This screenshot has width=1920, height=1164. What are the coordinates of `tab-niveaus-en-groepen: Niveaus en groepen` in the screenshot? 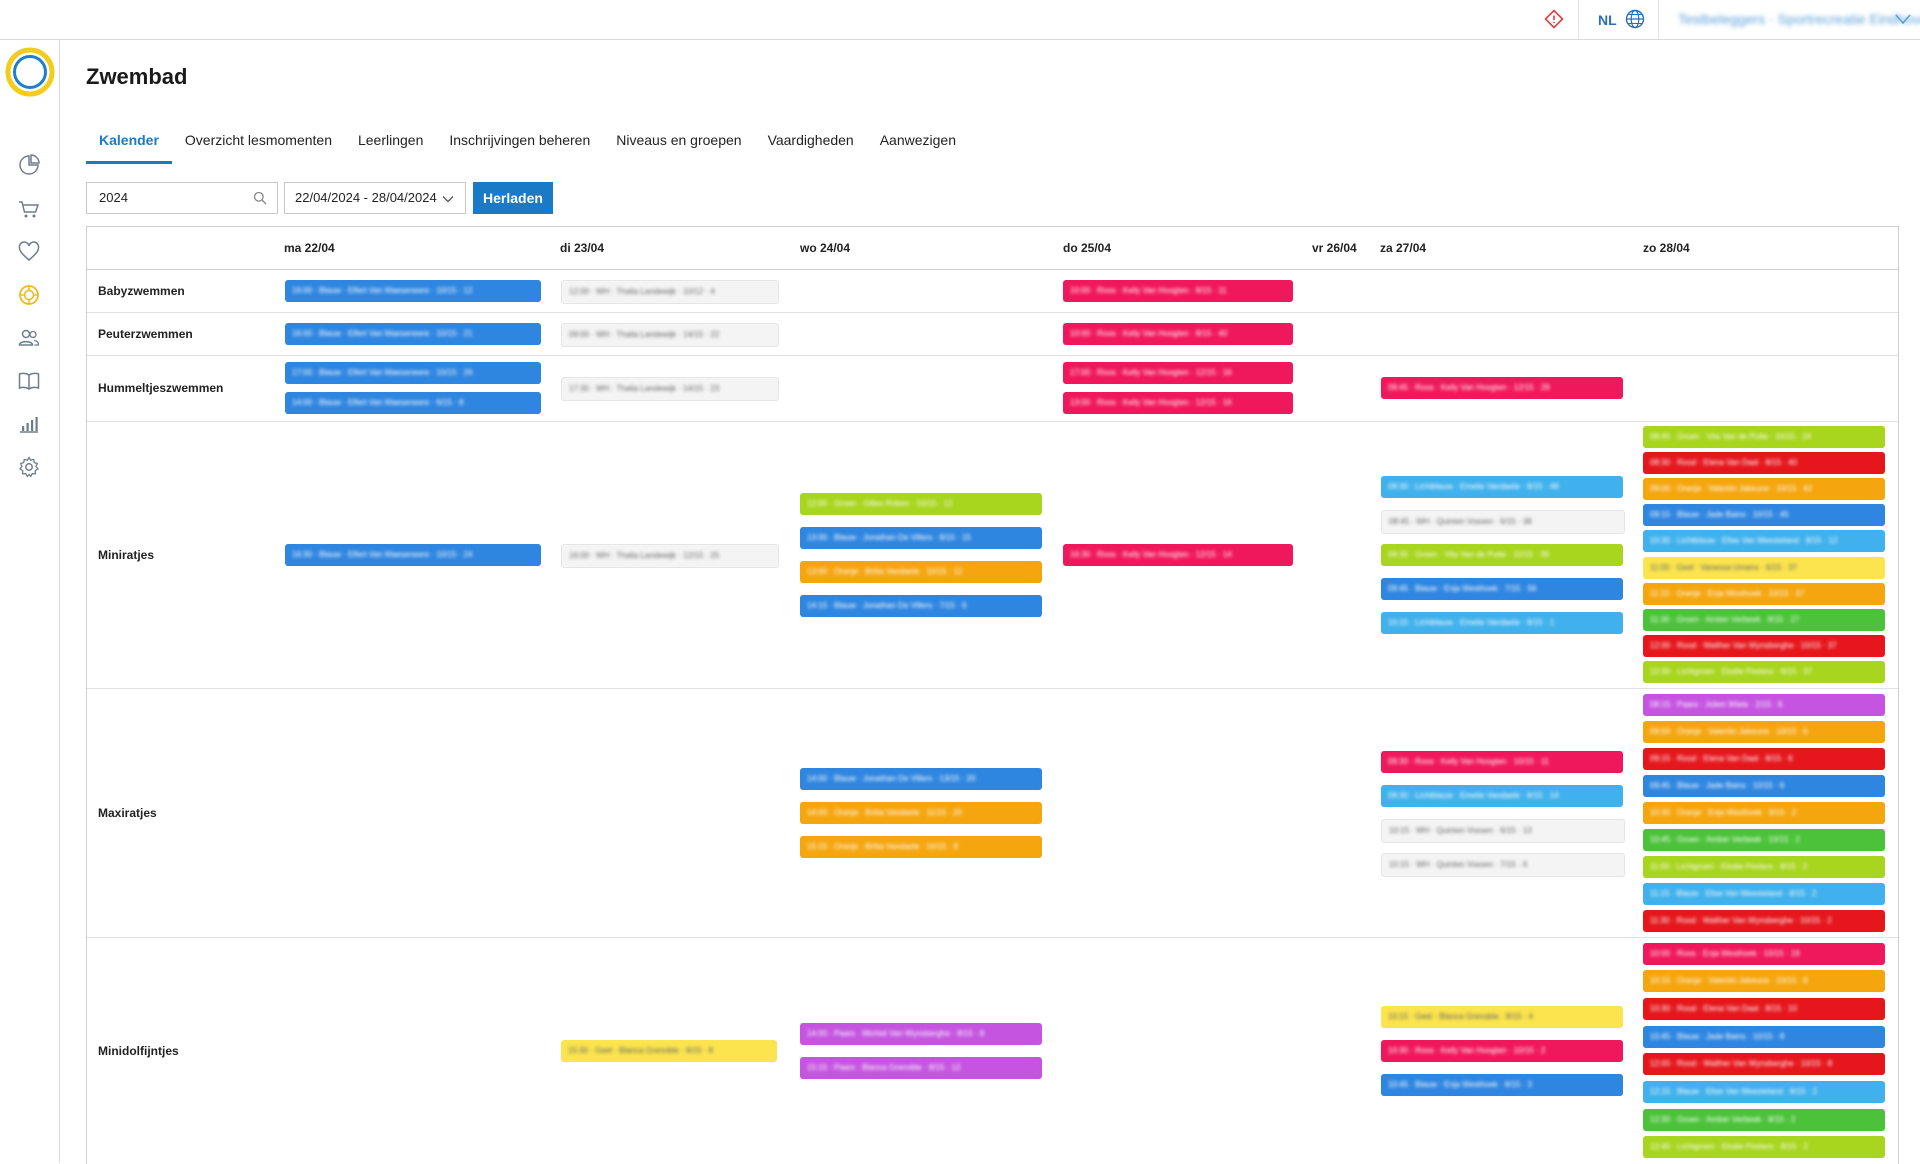 It's located at (678, 143).